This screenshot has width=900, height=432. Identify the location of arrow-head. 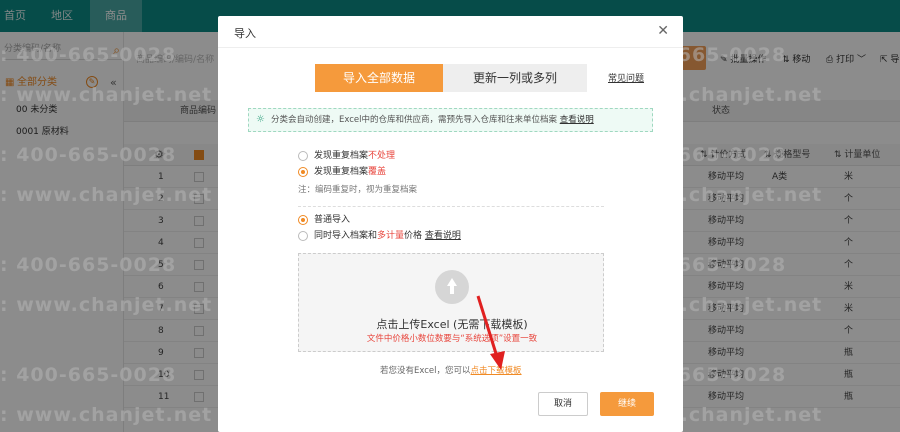
(497, 360).